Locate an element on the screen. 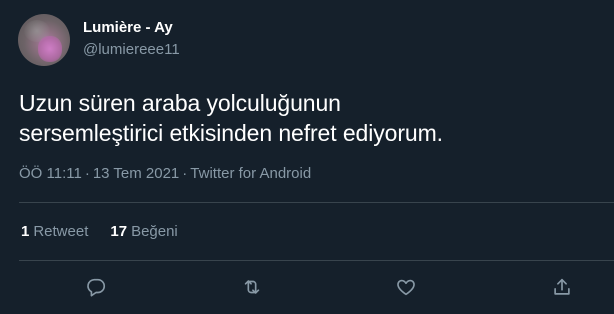 This screenshot has height=314, width=614. tweet-time: ÖÖ 11:11 is located at coordinates (50, 173).